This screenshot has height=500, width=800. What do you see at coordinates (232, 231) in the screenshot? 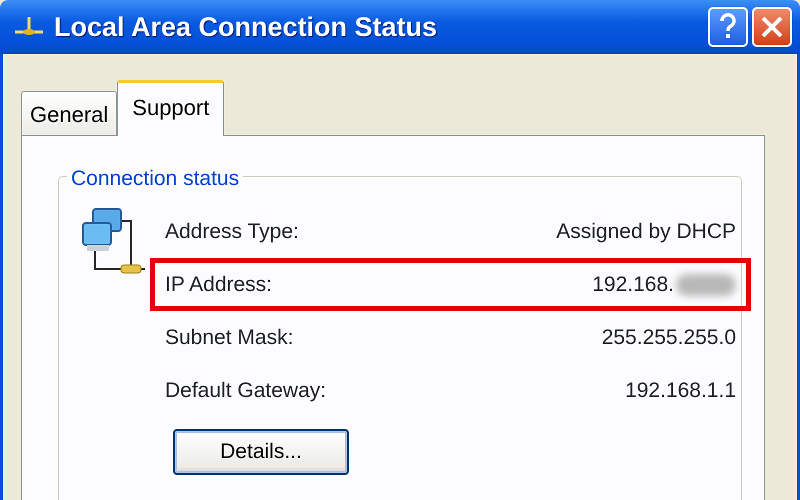
I see `field-label: Address Type:` at bounding box center [232, 231].